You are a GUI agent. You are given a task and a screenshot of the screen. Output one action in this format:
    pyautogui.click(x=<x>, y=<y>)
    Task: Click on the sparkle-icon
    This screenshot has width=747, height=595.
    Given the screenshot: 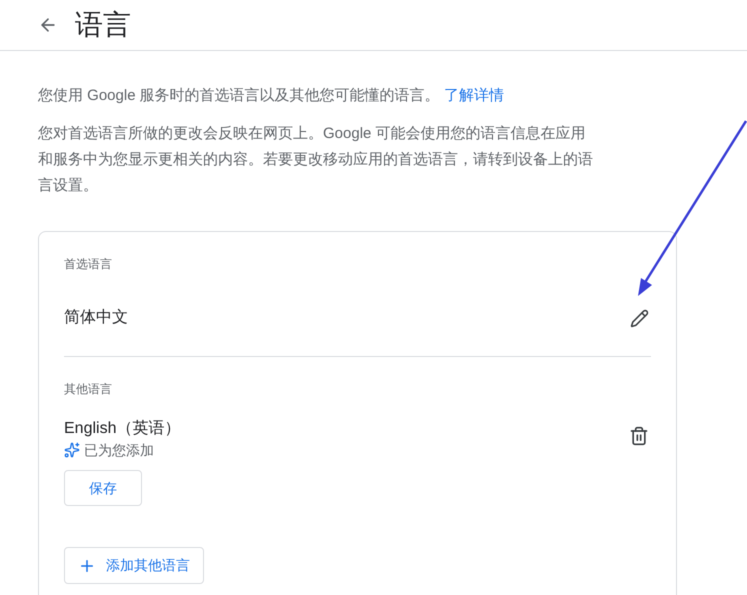 What is the action you would take?
    pyautogui.click(x=72, y=450)
    